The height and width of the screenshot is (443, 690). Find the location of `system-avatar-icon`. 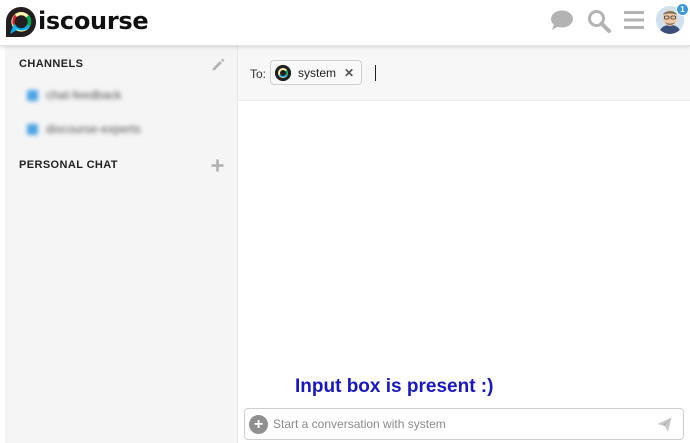

system-avatar-icon is located at coordinates (283, 72).